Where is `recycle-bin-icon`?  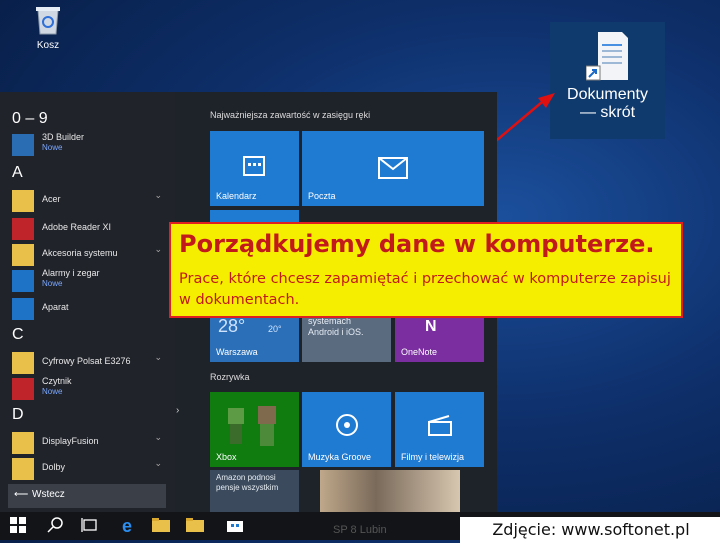
recycle-bin-icon is located at coordinates (48, 20).